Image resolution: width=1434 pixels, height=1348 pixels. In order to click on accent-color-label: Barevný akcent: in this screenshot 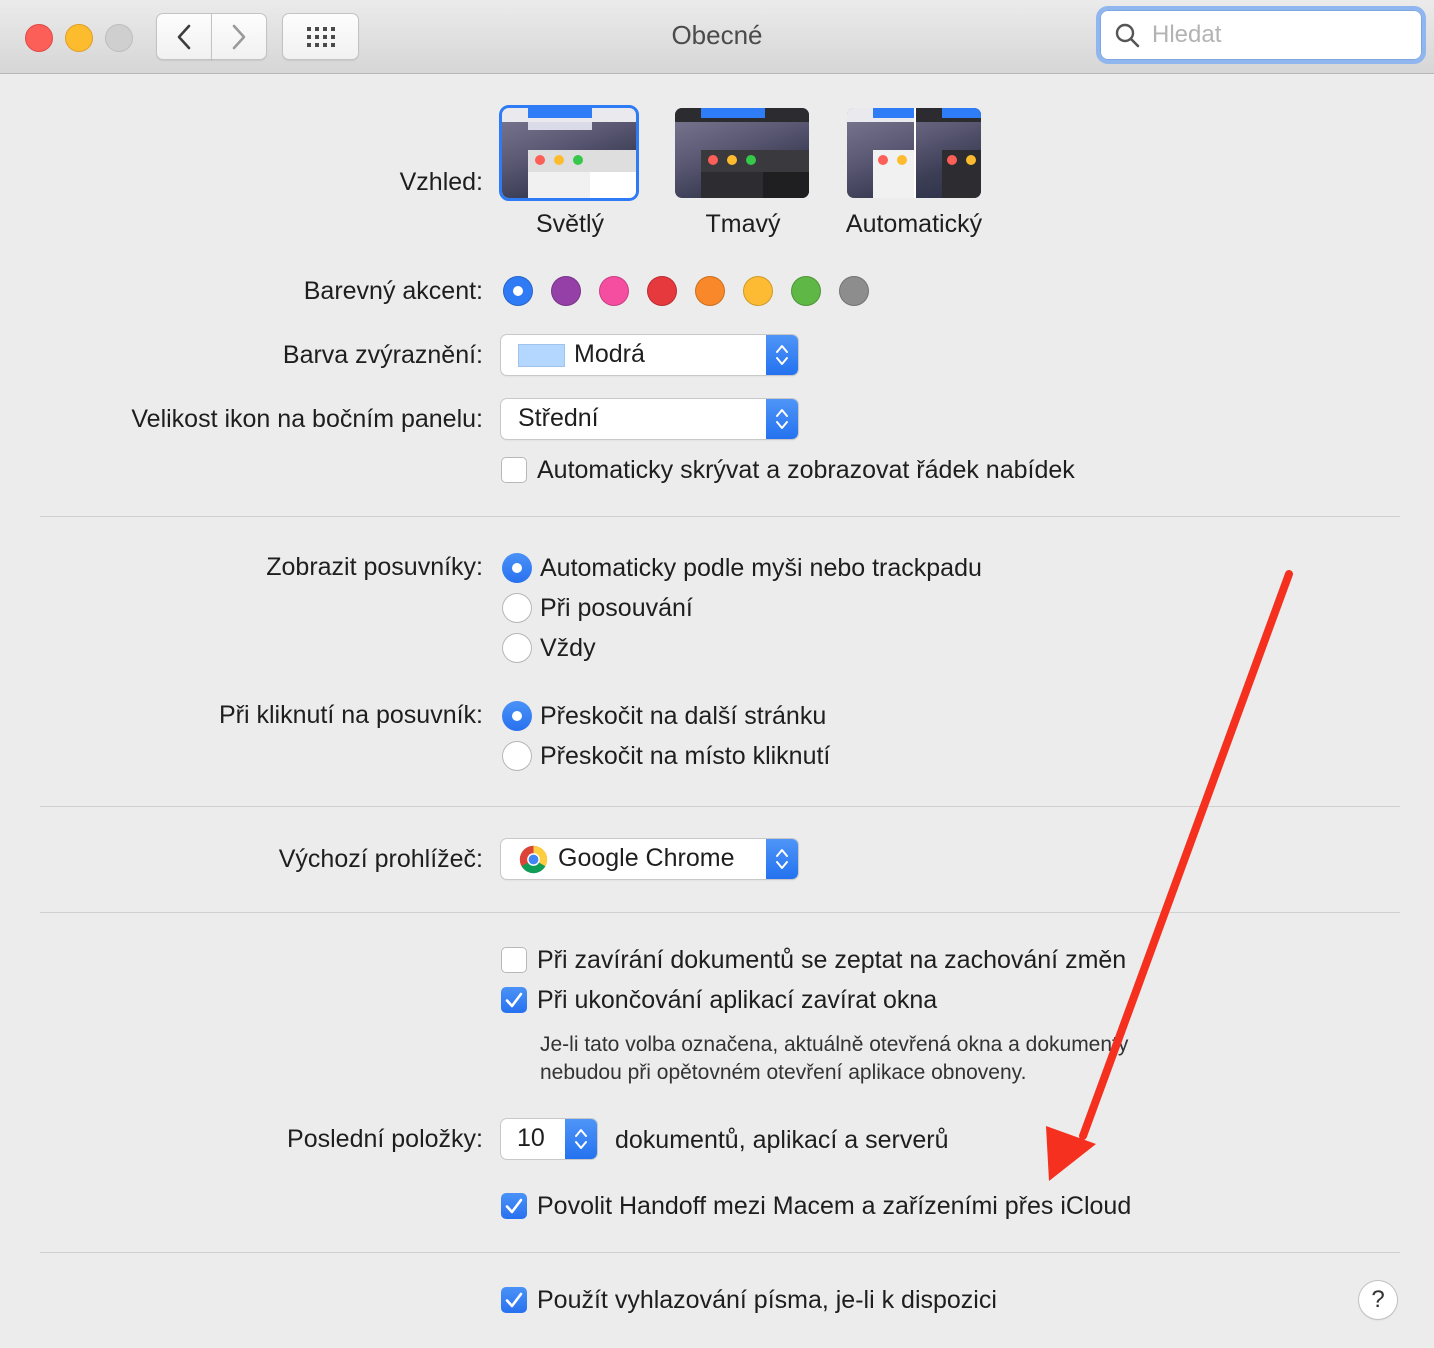, I will do `click(393, 291)`.